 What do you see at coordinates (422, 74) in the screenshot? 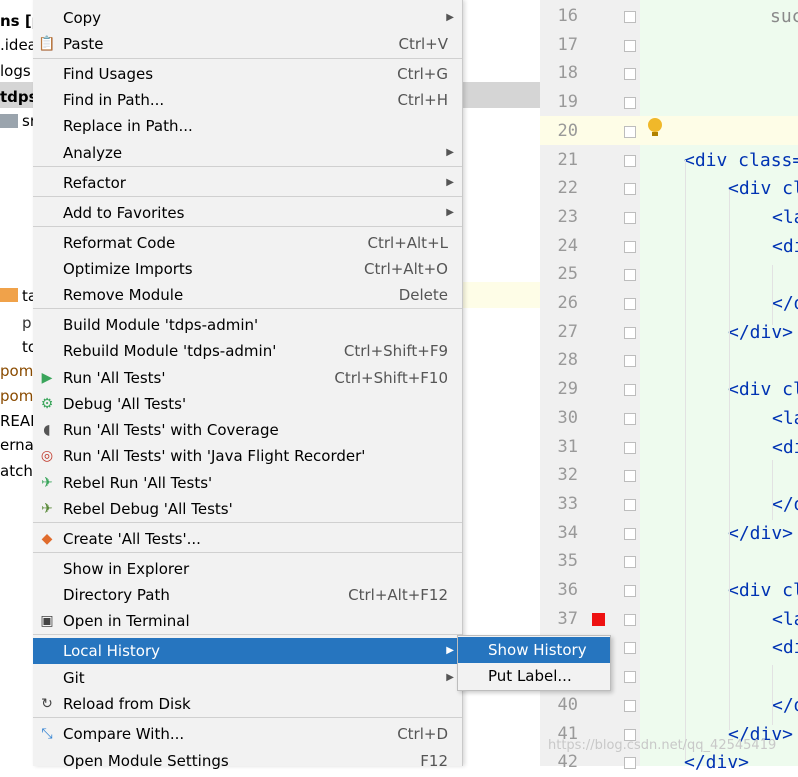
I see `menu-item-shortcut: Ctrl+G` at bounding box center [422, 74].